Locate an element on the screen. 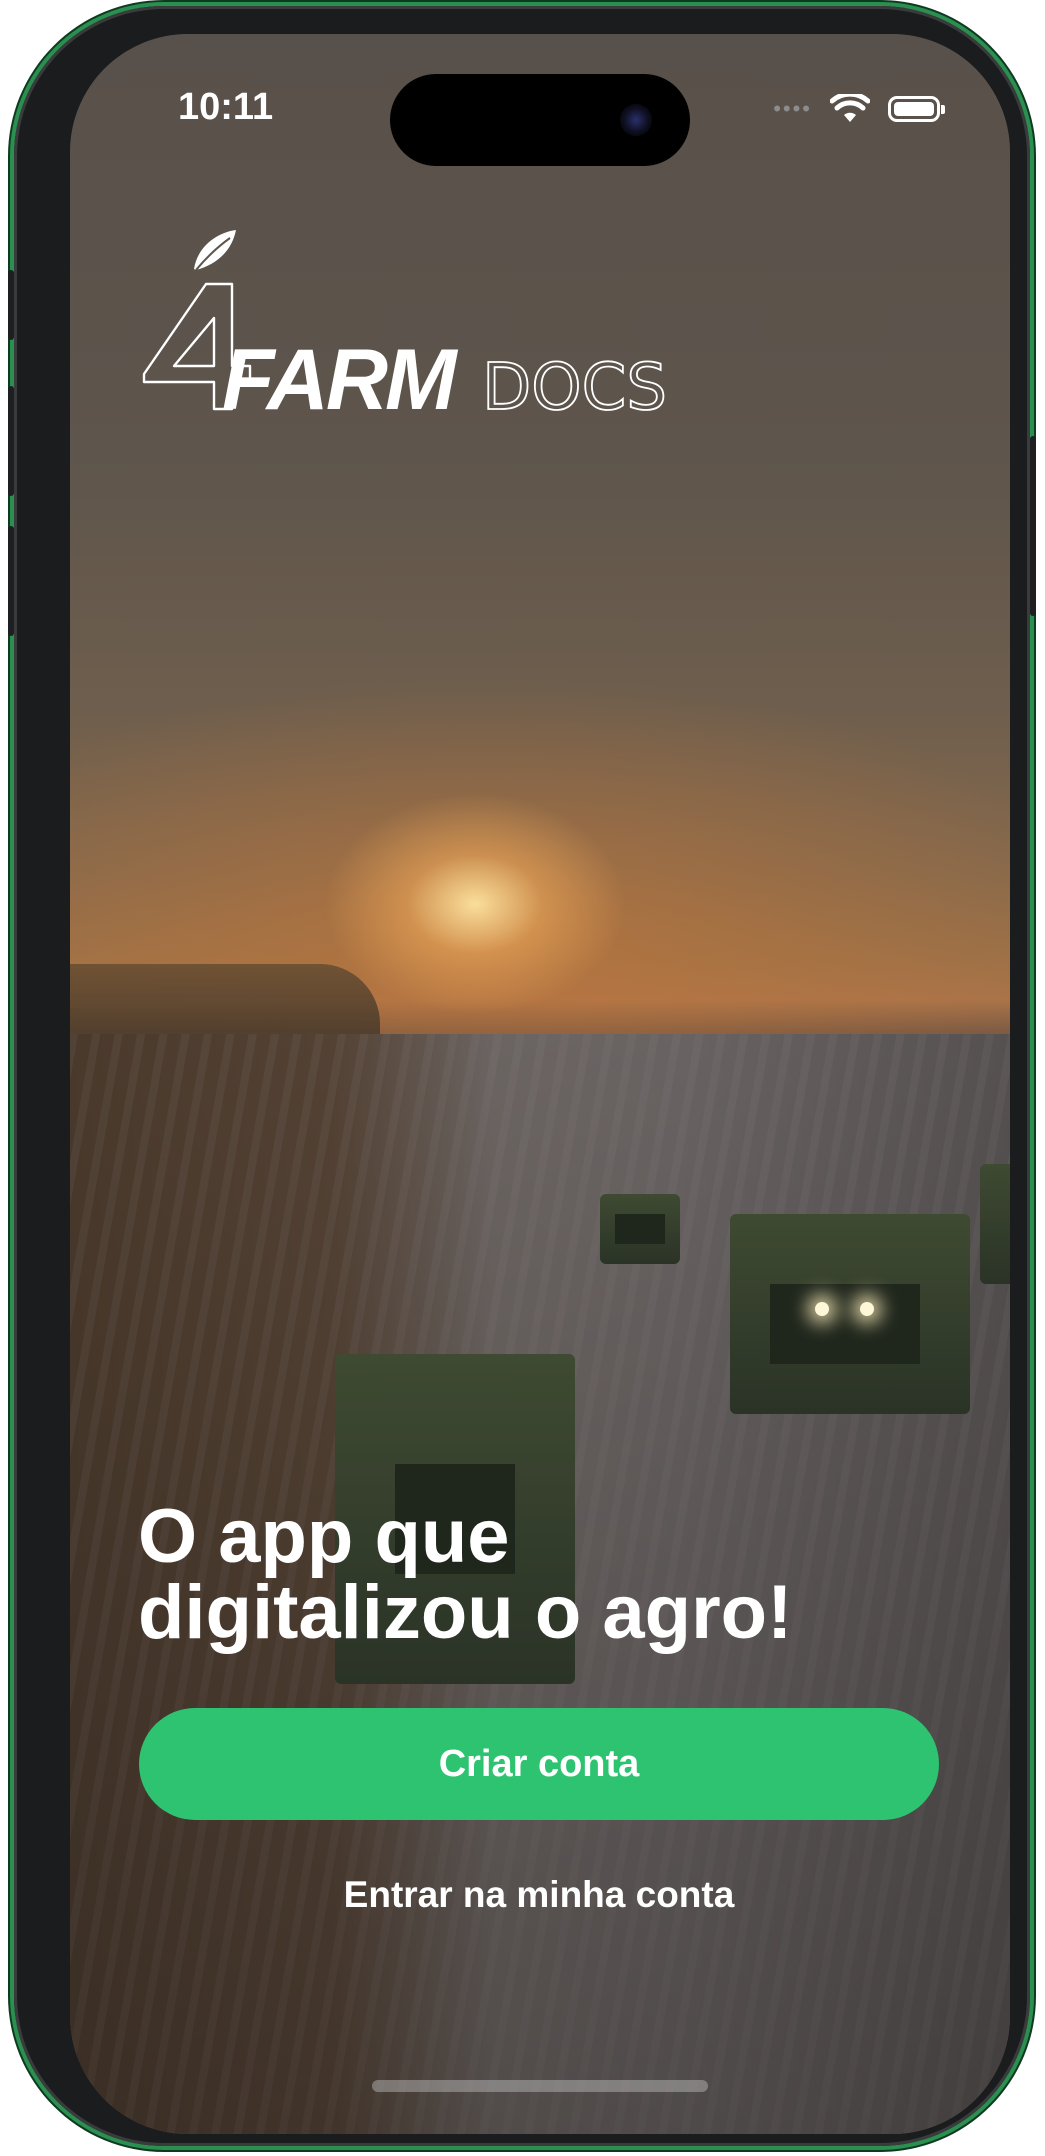  headline-line-2: digitalizou o agro! is located at coordinates (465, 1612).